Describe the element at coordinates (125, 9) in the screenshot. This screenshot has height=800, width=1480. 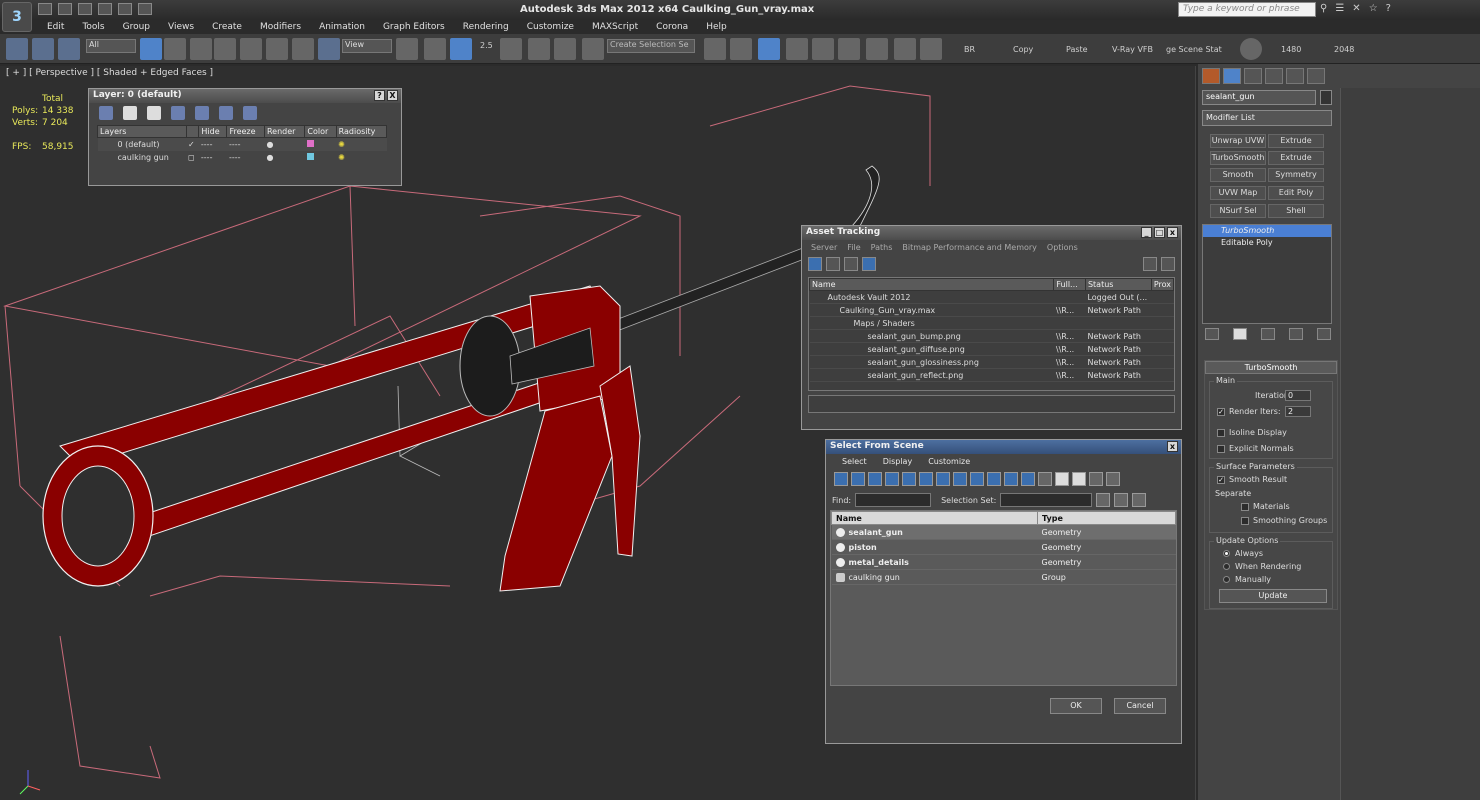
I see `redo-icon` at that location.